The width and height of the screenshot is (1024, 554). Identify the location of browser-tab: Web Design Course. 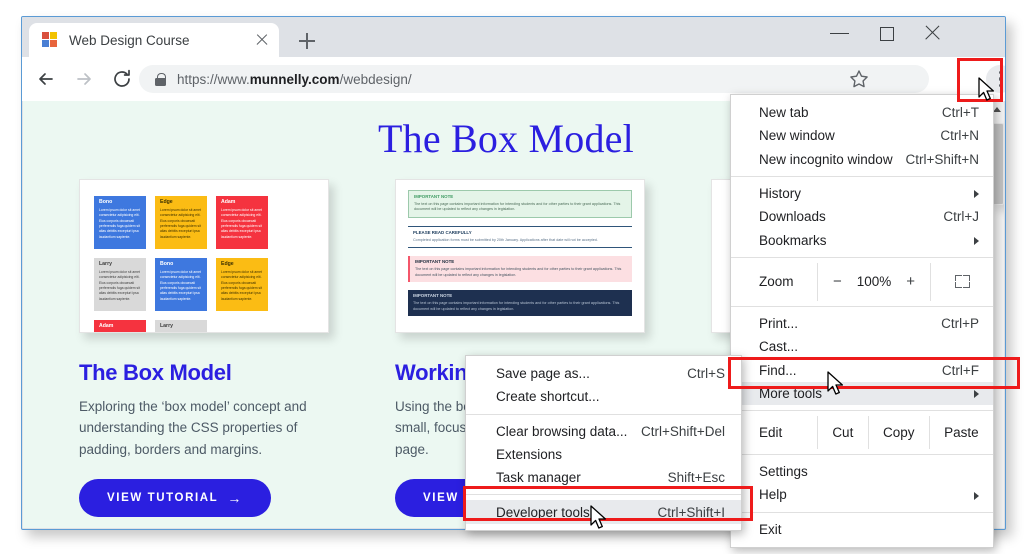
(154, 40).